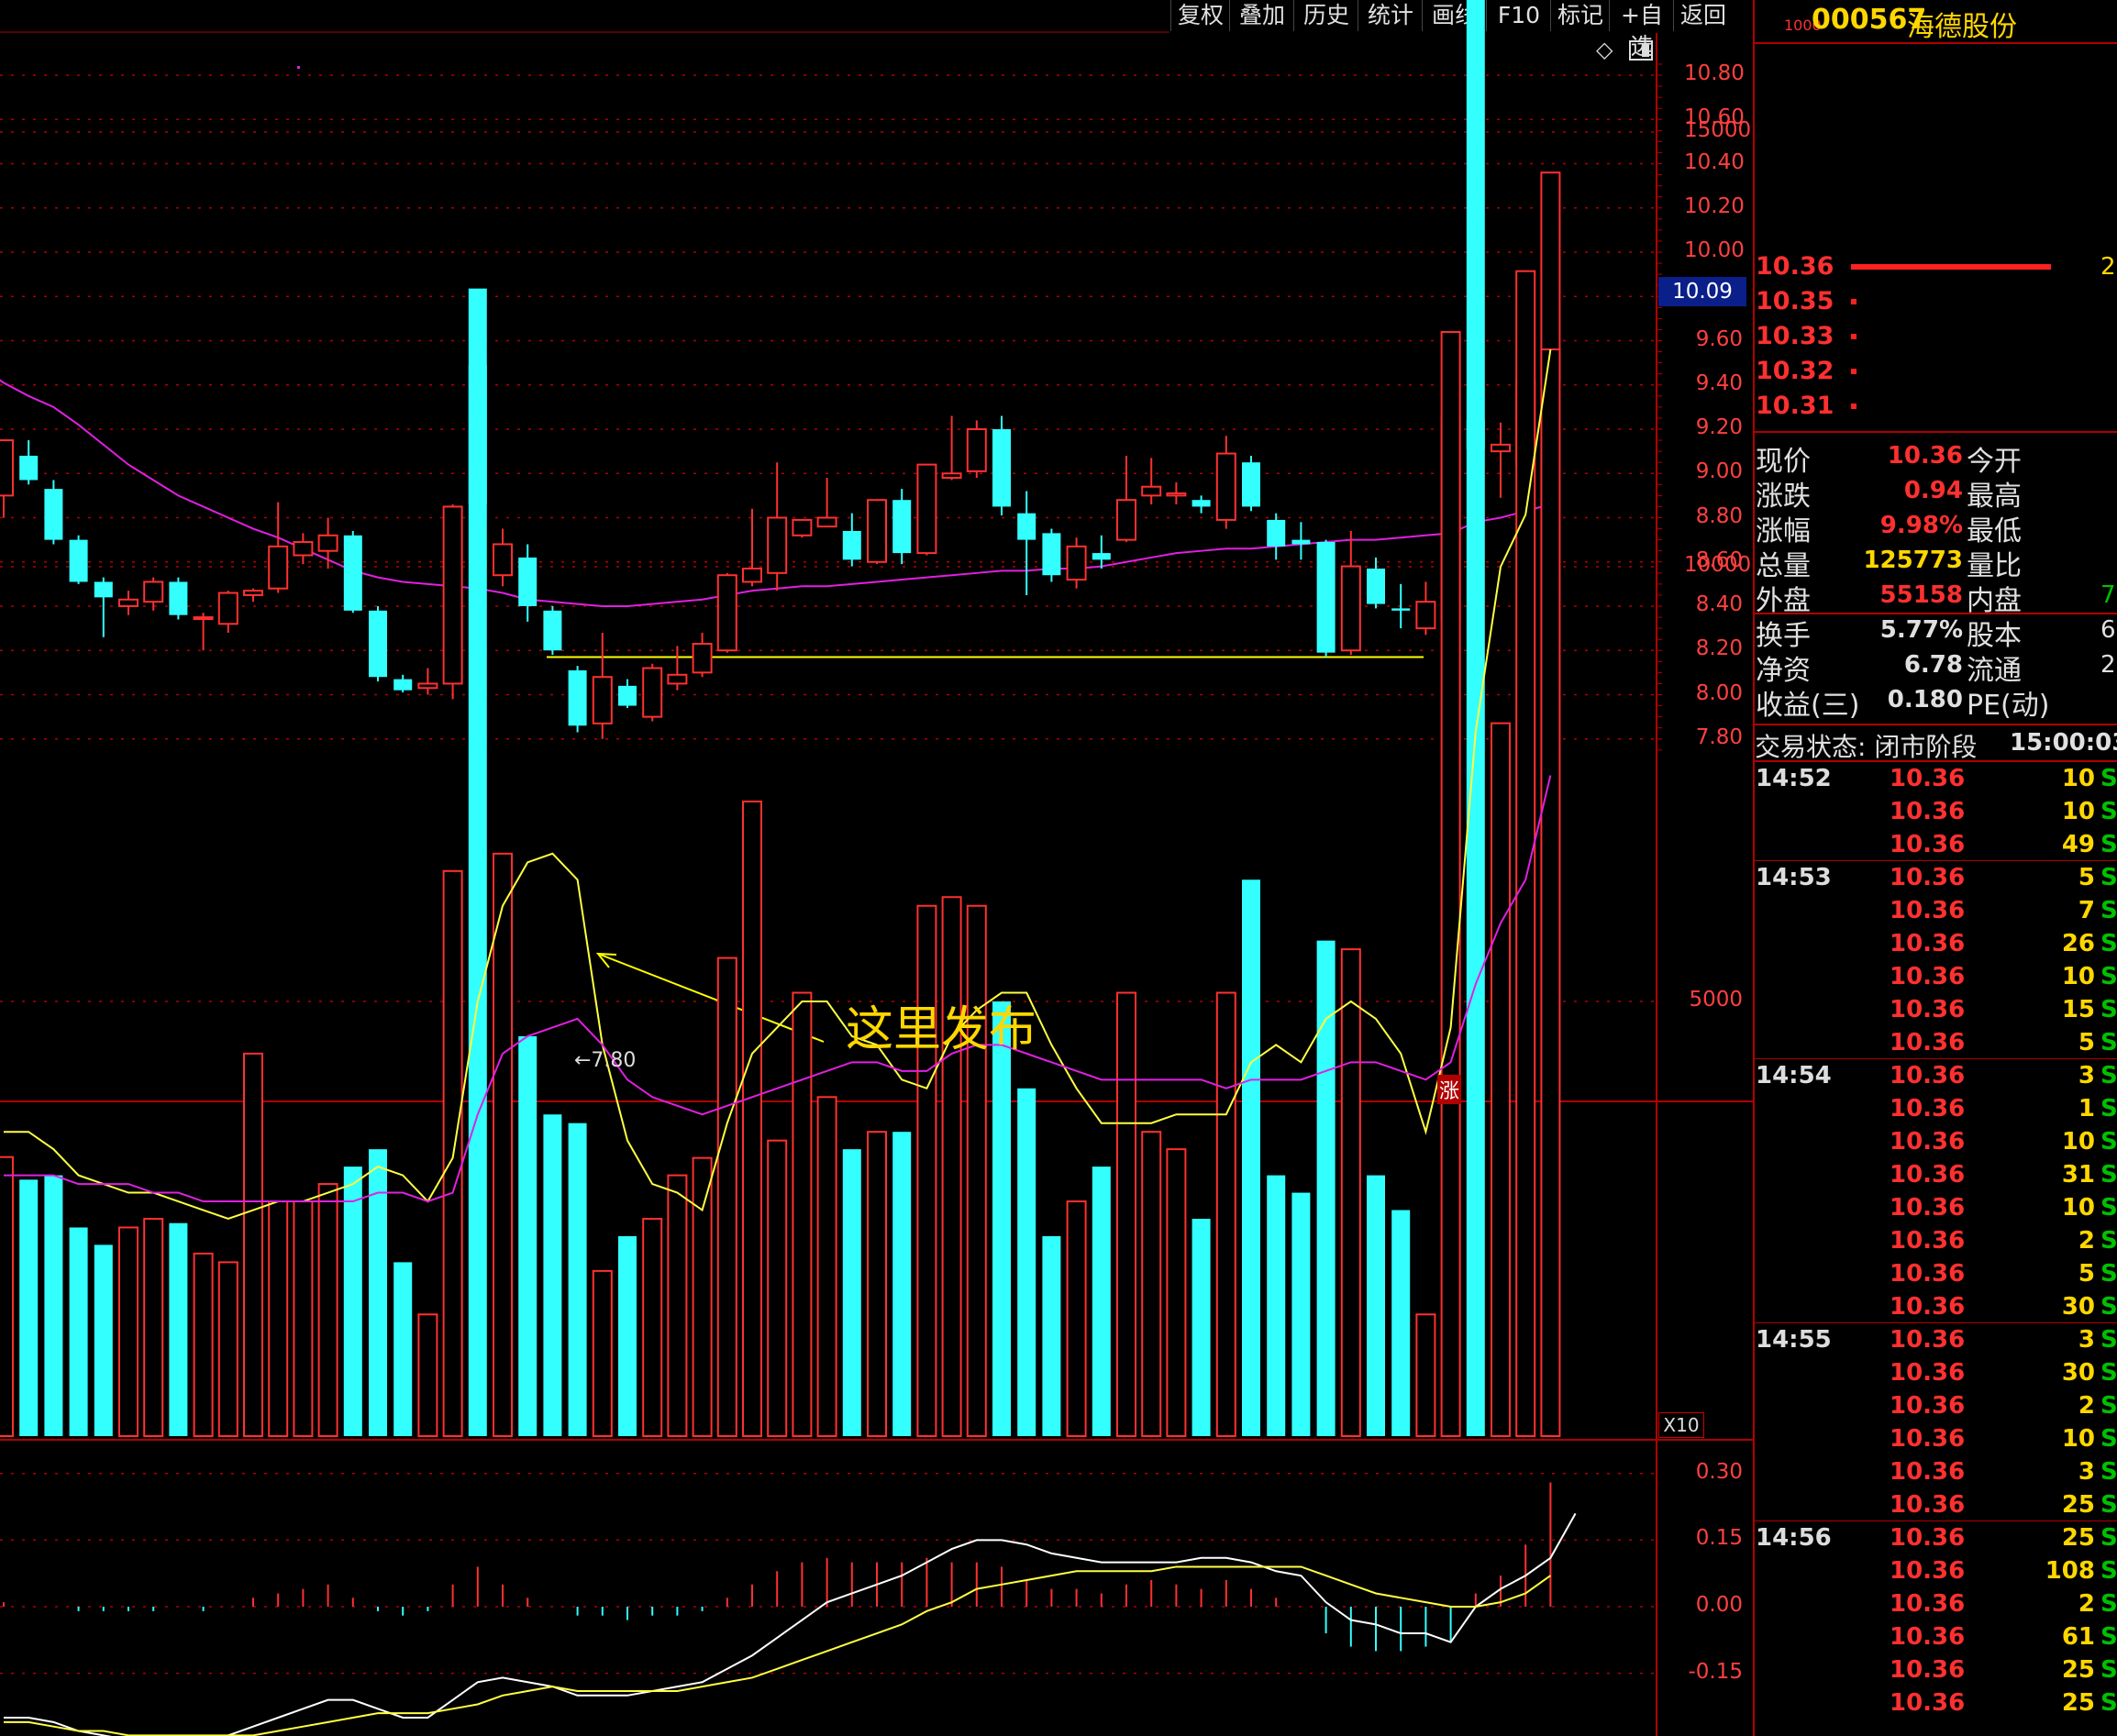  I want to click on quote-value: 55158, so click(1921, 595).